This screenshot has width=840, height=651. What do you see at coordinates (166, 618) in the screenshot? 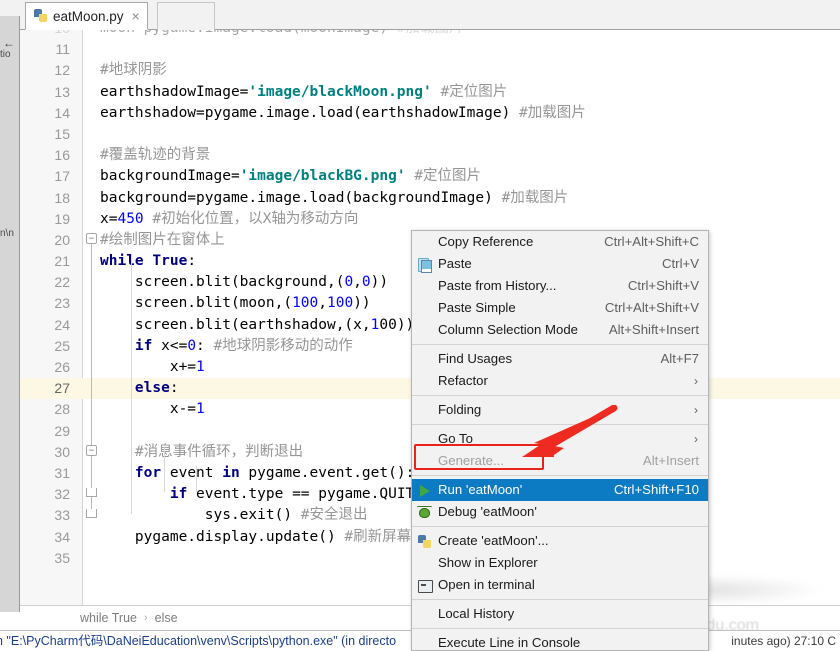
I see `breadcrumb-item-1: else` at bounding box center [166, 618].